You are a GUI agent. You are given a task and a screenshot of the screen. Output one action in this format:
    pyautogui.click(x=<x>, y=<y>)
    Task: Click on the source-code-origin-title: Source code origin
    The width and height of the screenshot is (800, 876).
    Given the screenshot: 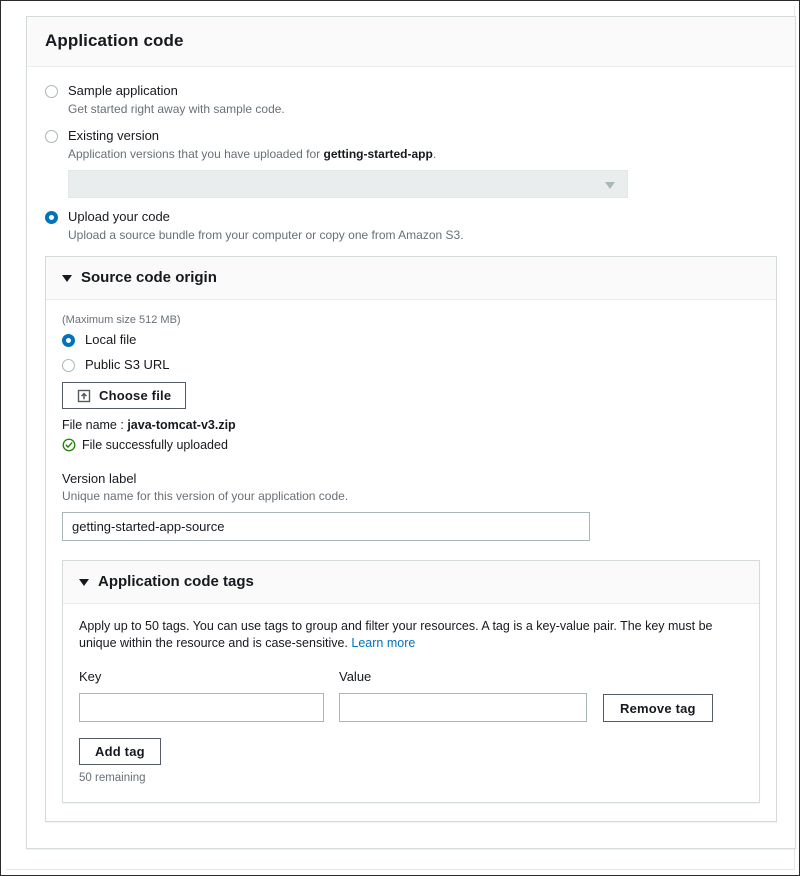 What is the action you would take?
    pyautogui.click(x=149, y=277)
    